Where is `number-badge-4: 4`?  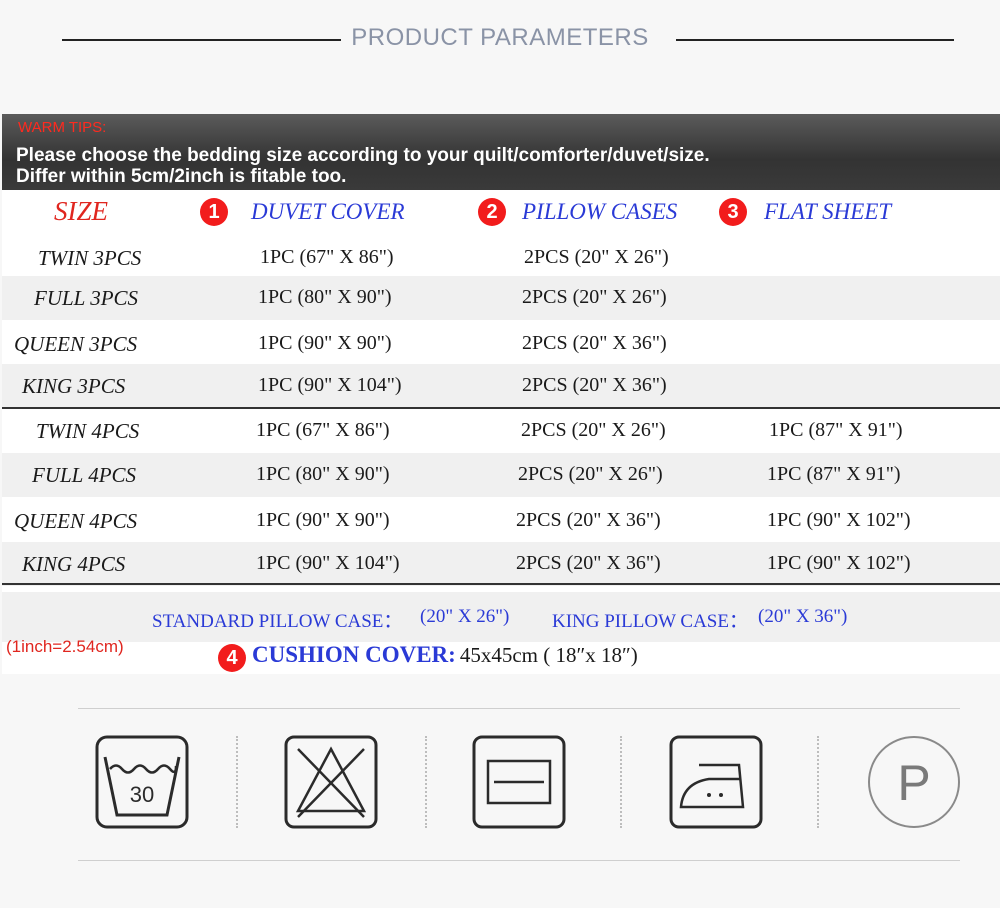 number-badge-4: 4 is located at coordinates (232, 658).